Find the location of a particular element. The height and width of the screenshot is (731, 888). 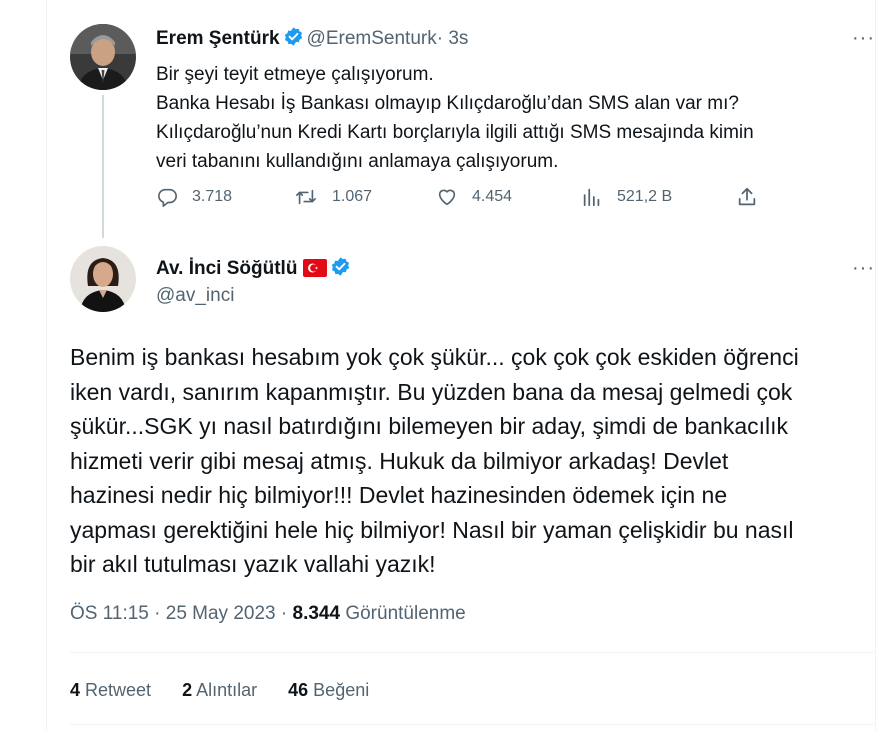

reply-icon is located at coordinates (167, 197).